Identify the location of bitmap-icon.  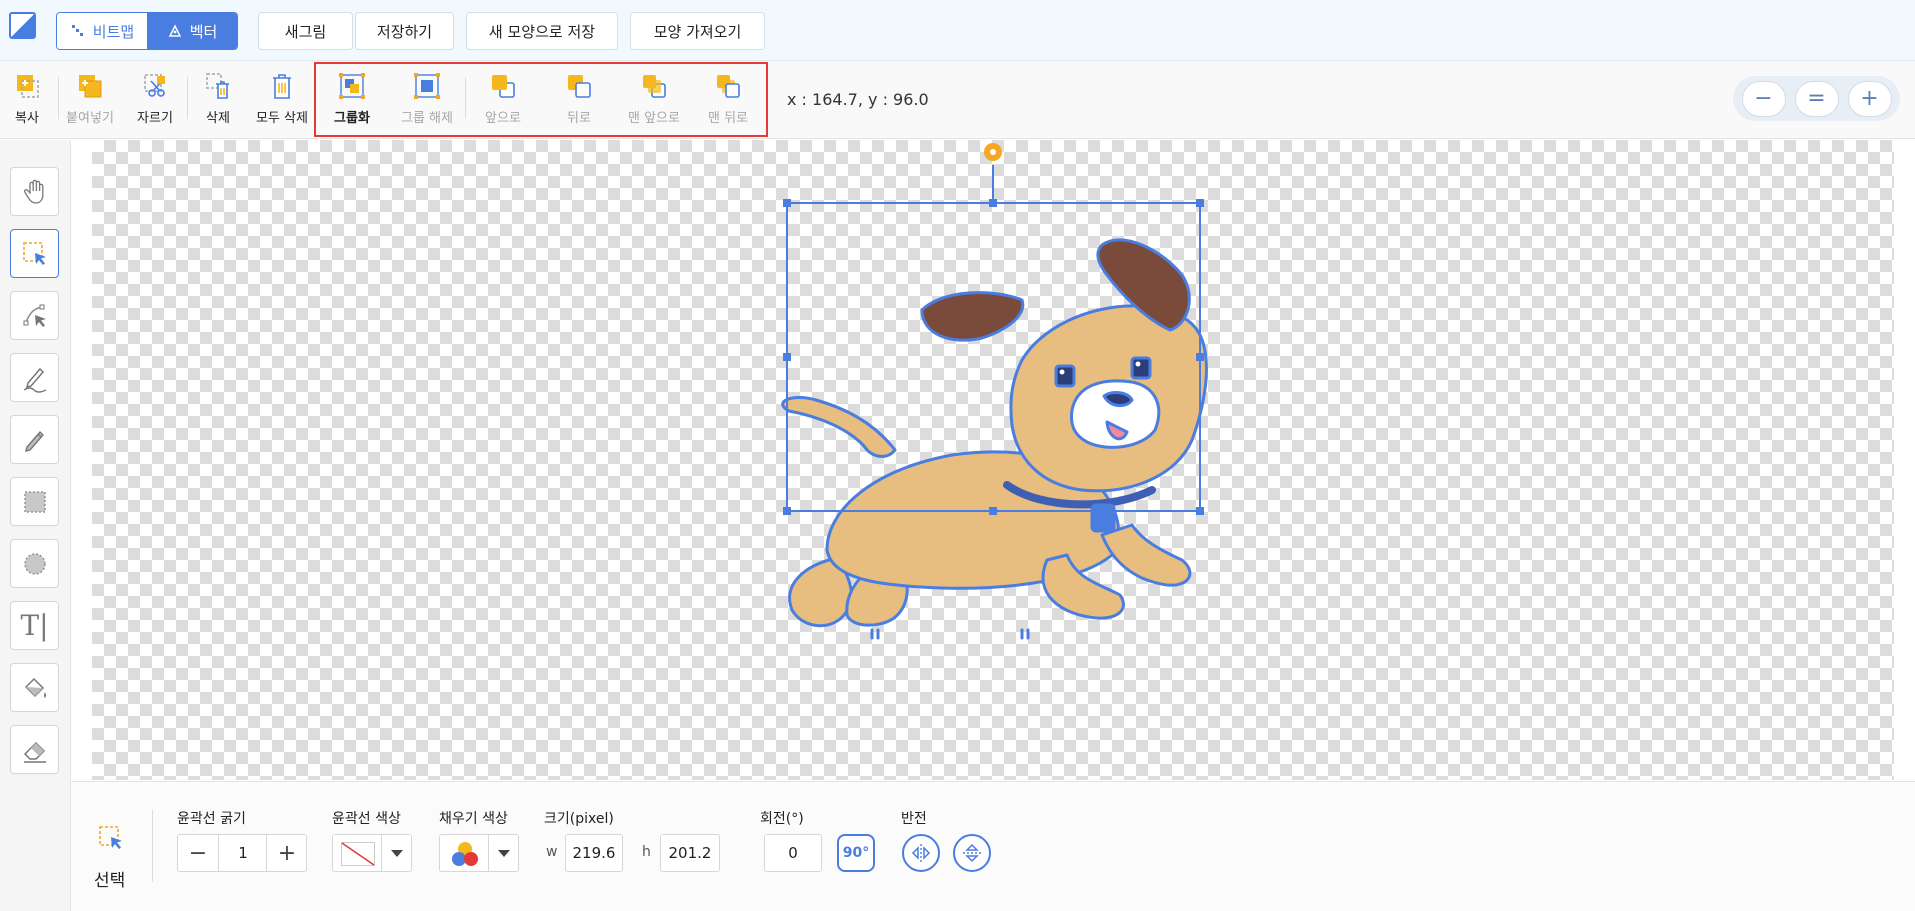
(77, 30).